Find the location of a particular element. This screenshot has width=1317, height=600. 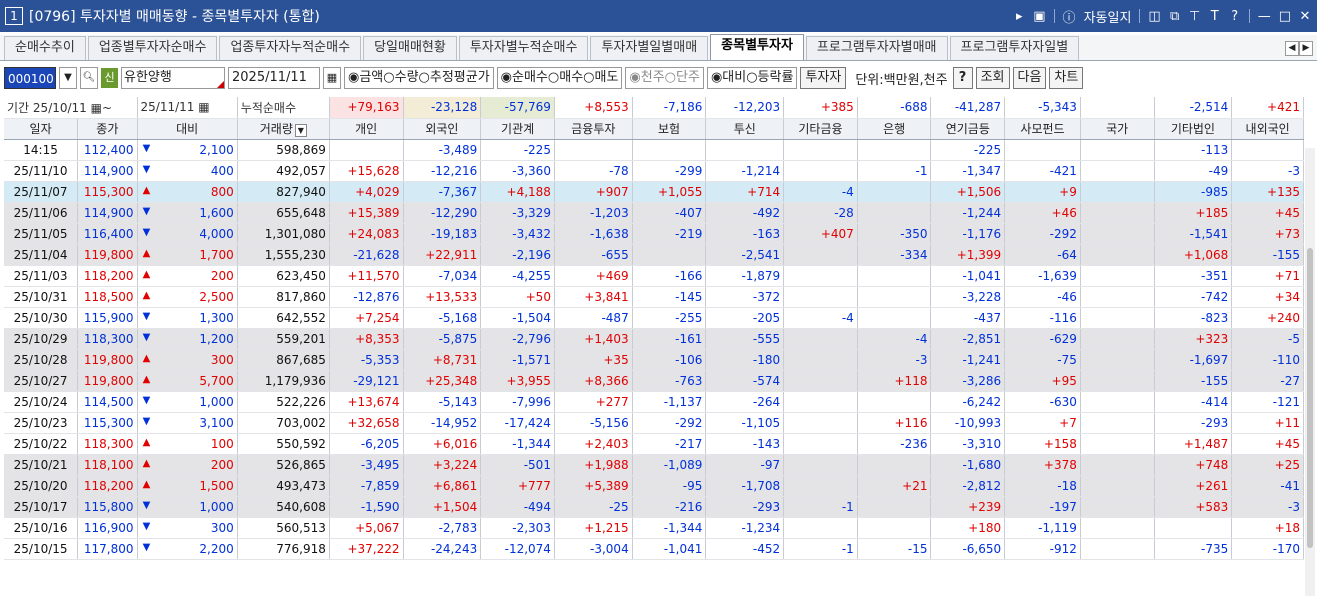

maximize-icon: □ is located at coordinates (1285, 16).